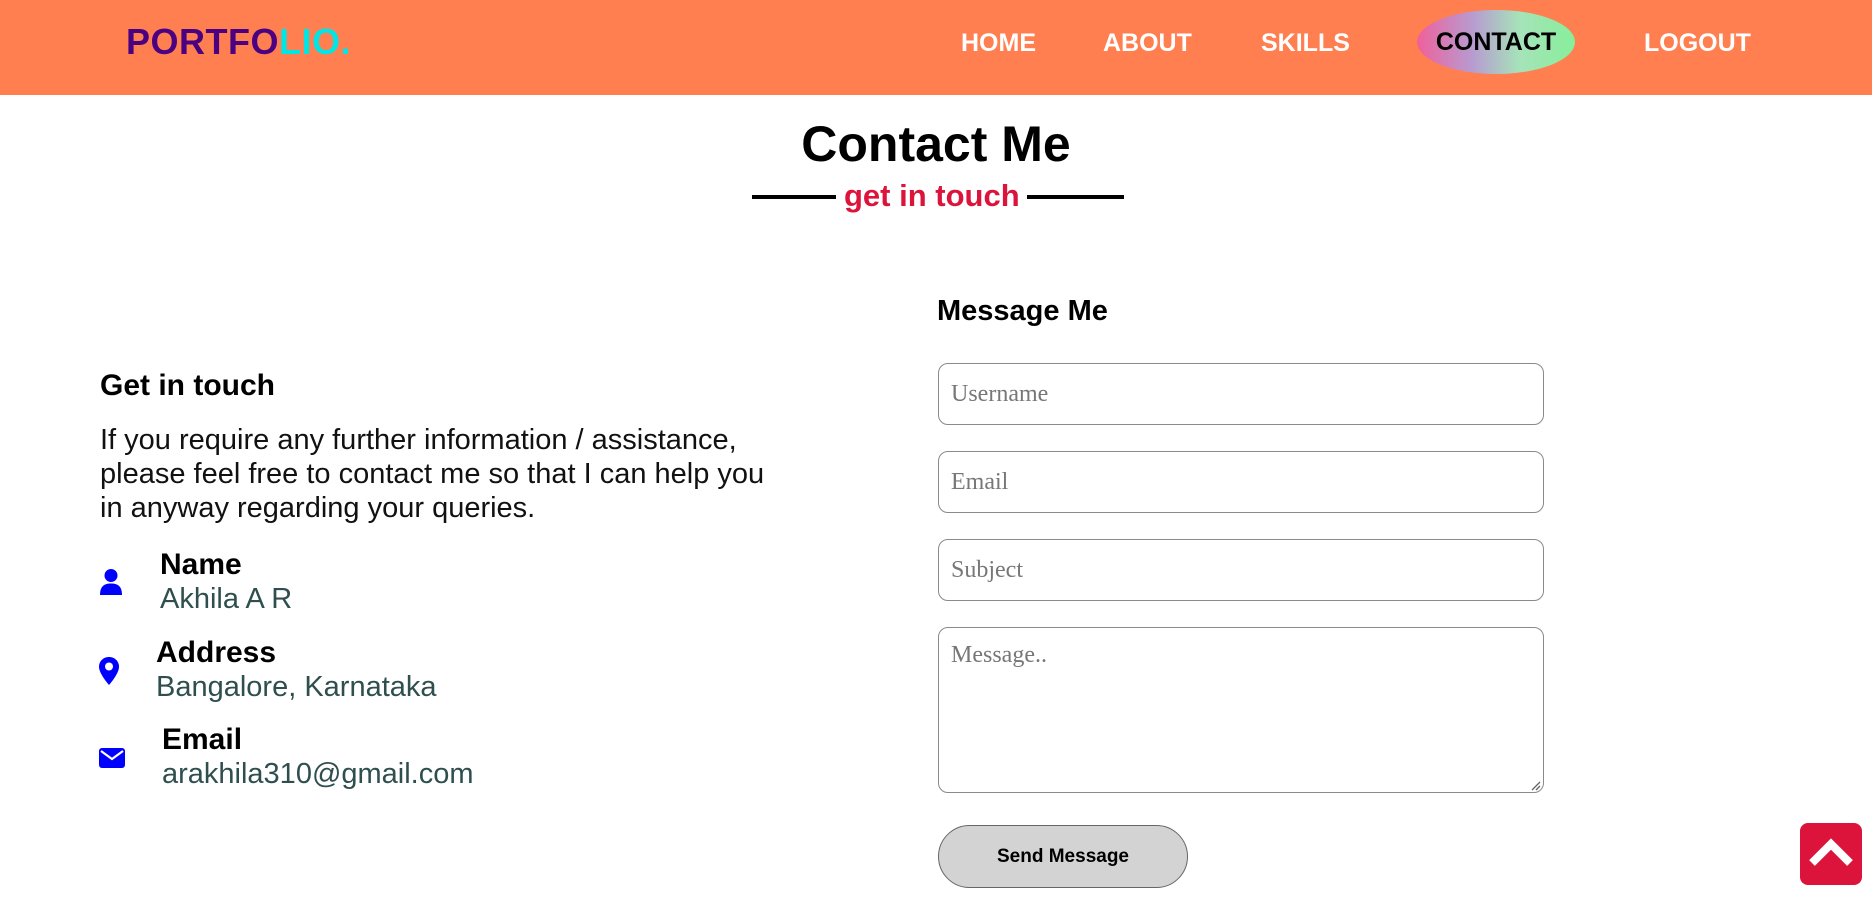  I want to click on map-marker-icon, so click(111, 670).